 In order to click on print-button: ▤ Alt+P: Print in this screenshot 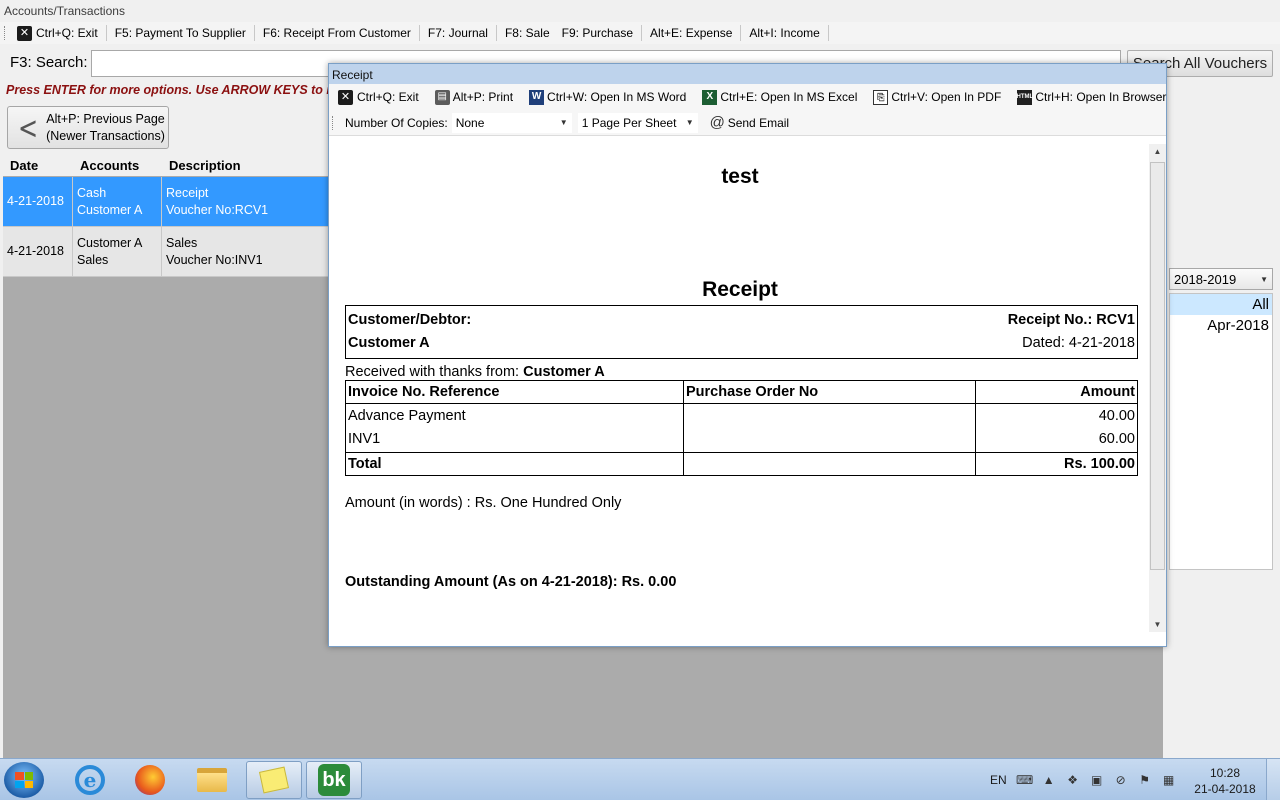, I will do `click(474, 97)`.